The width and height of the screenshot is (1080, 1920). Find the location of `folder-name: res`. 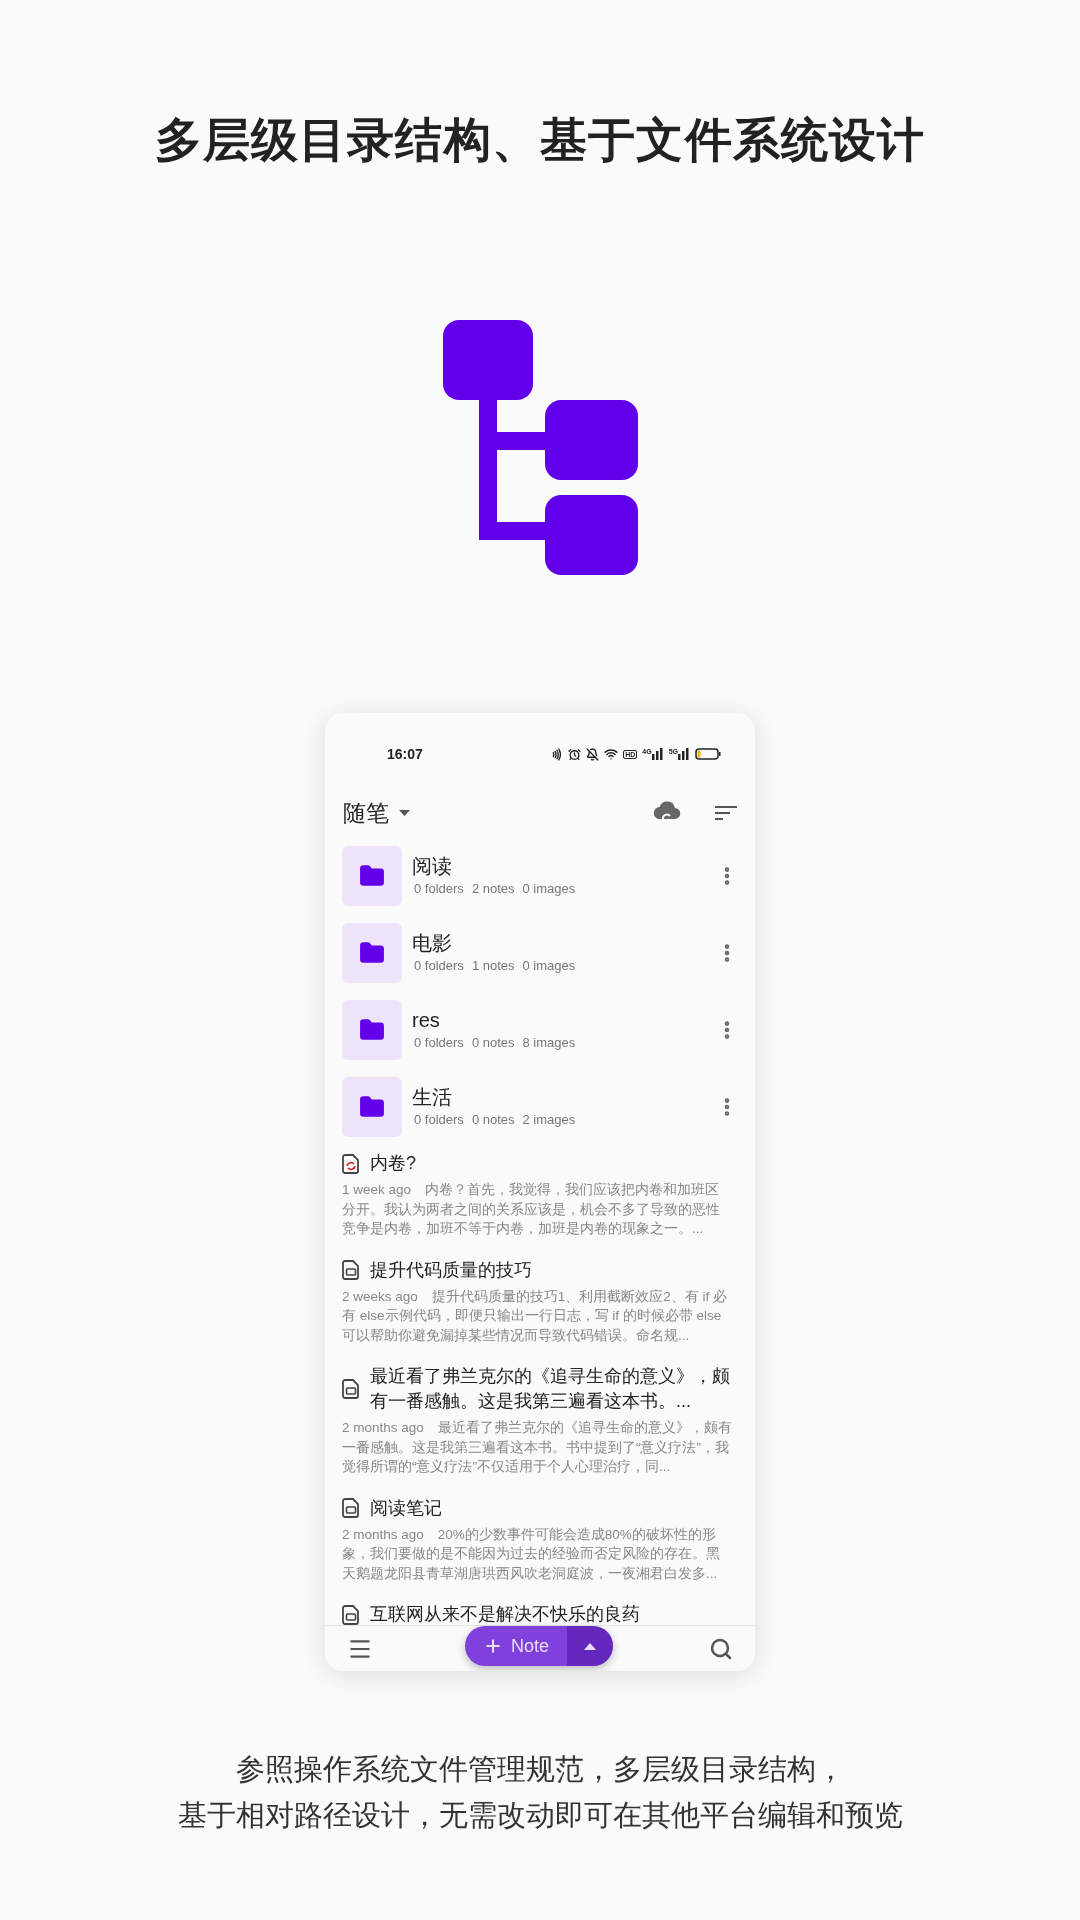

folder-name: res is located at coordinates (426, 1020).